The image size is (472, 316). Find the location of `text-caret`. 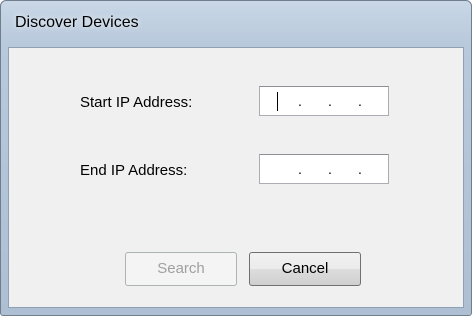

text-caret is located at coordinates (277, 101).